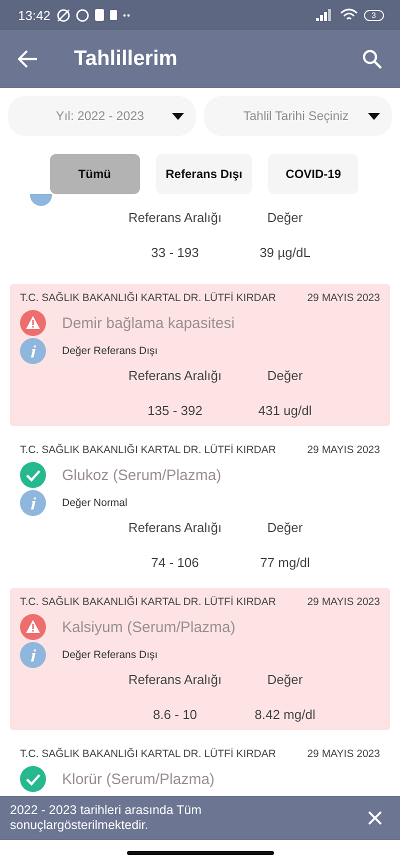 The height and width of the screenshot is (866, 400). I want to click on filter-chip: COVID-19, so click(313, 174).